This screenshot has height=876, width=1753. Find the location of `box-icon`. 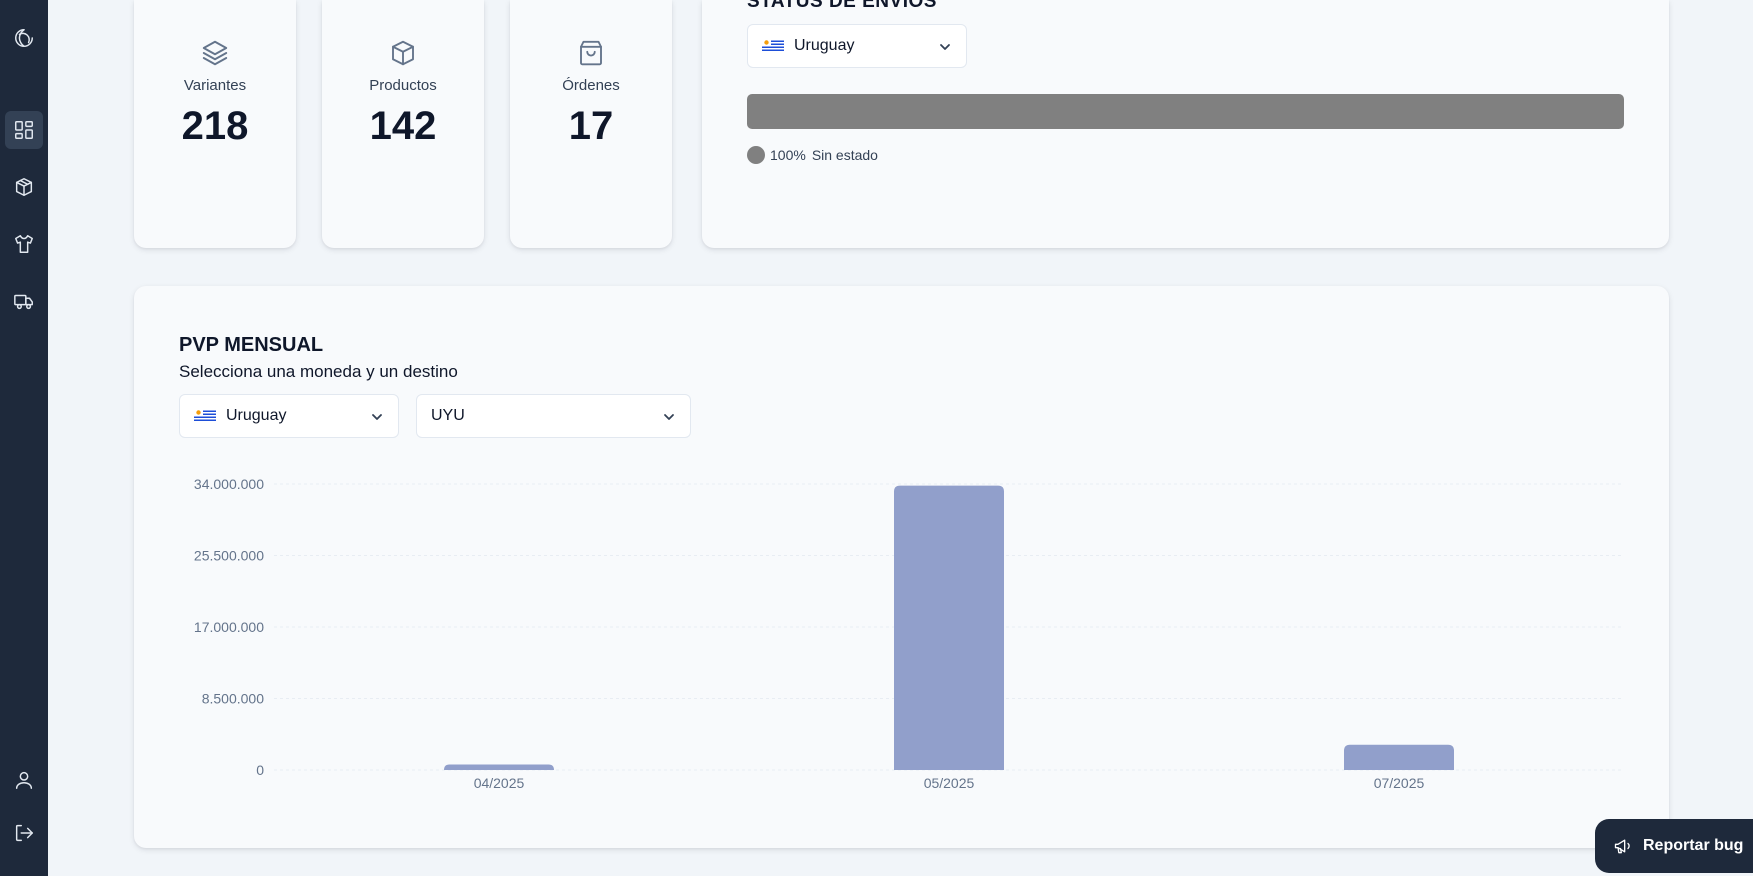

box-icon is located at coordinates (403, 53).